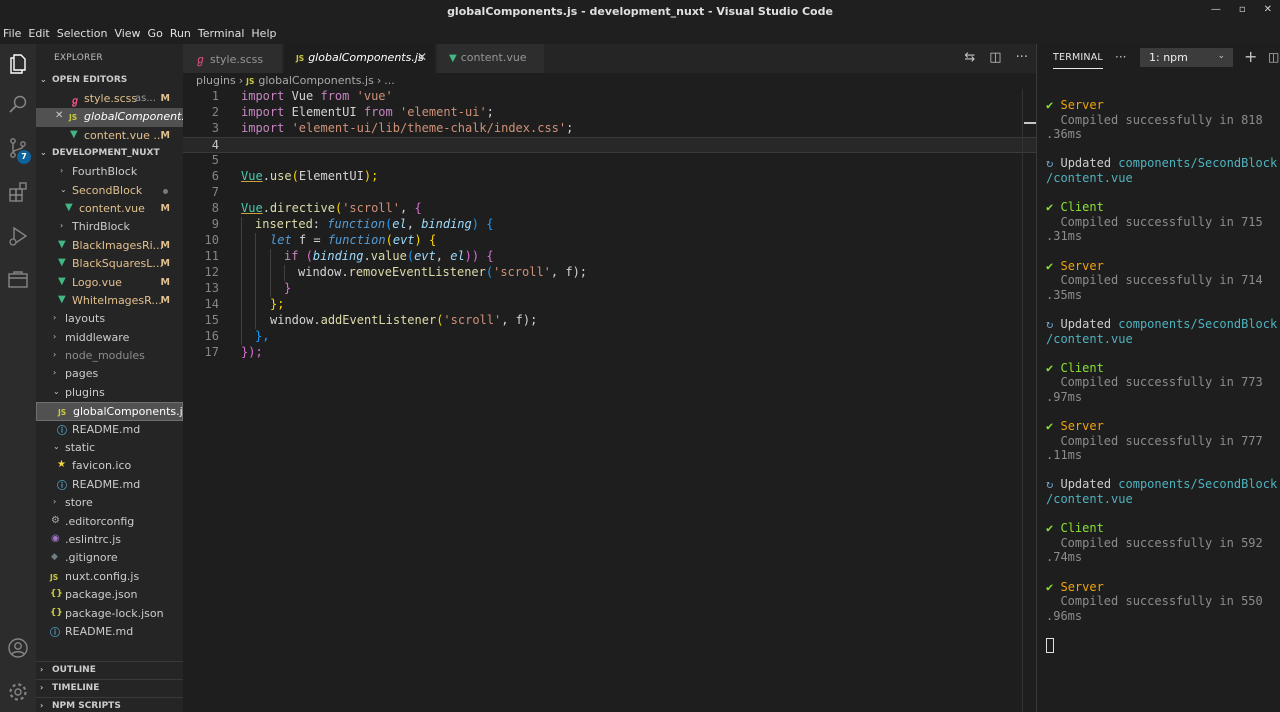 This screenshot has height=712, width=1280. Describe the element at coordinates (109, 670) in the screenshot. I see `outline-header: › OUTLINE` at that location.